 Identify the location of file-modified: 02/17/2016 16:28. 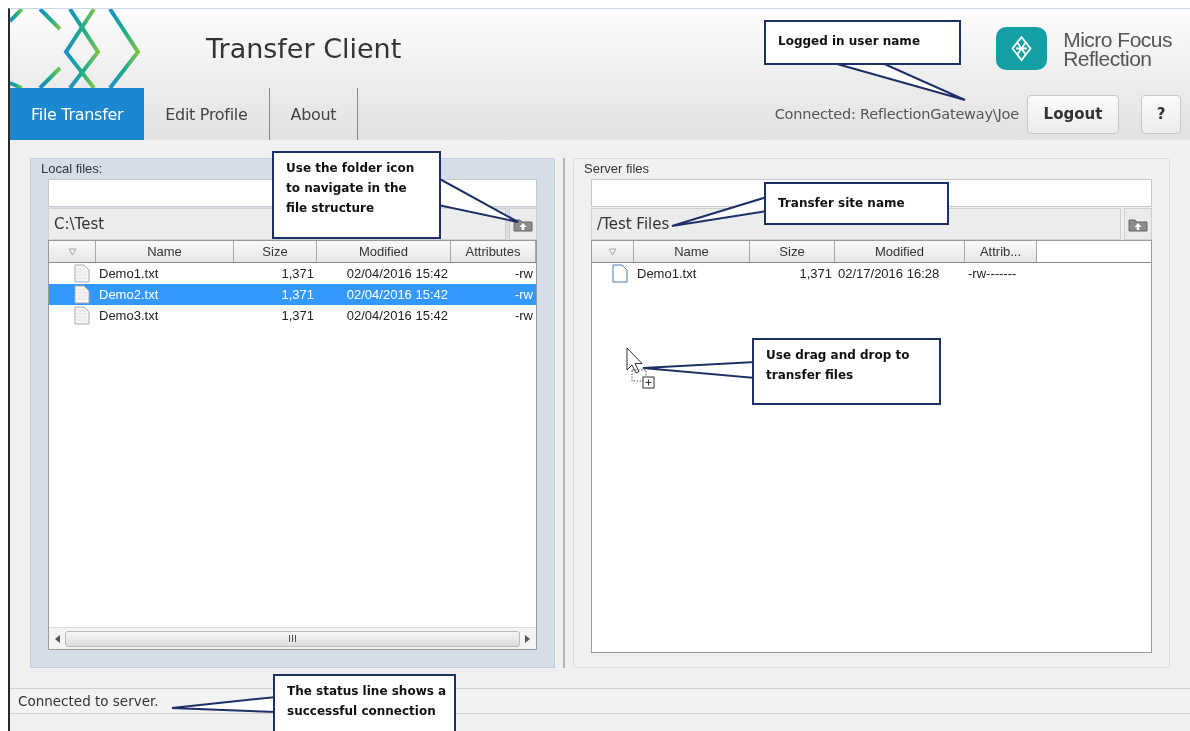
(889, 273).